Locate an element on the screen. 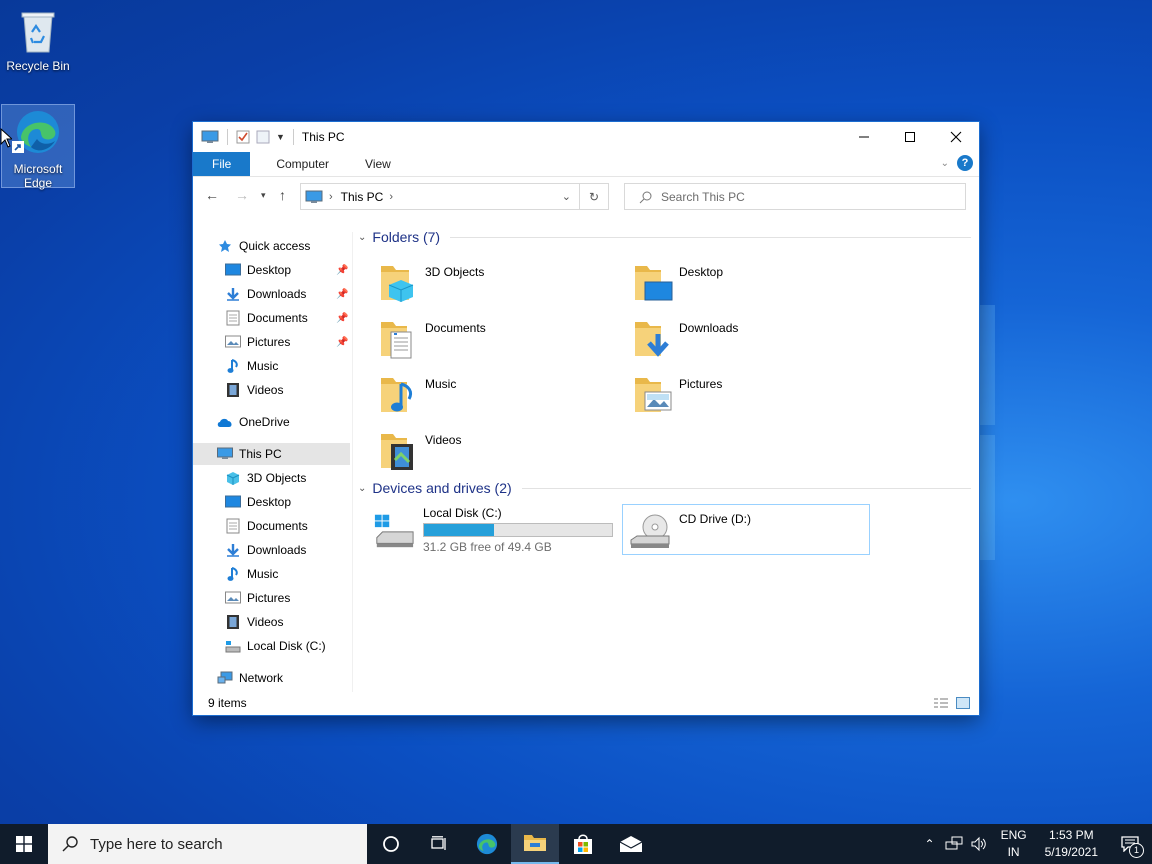 The width and height of the screenshot is (1152, 864). document-icon is located at coordinates (233, 526).